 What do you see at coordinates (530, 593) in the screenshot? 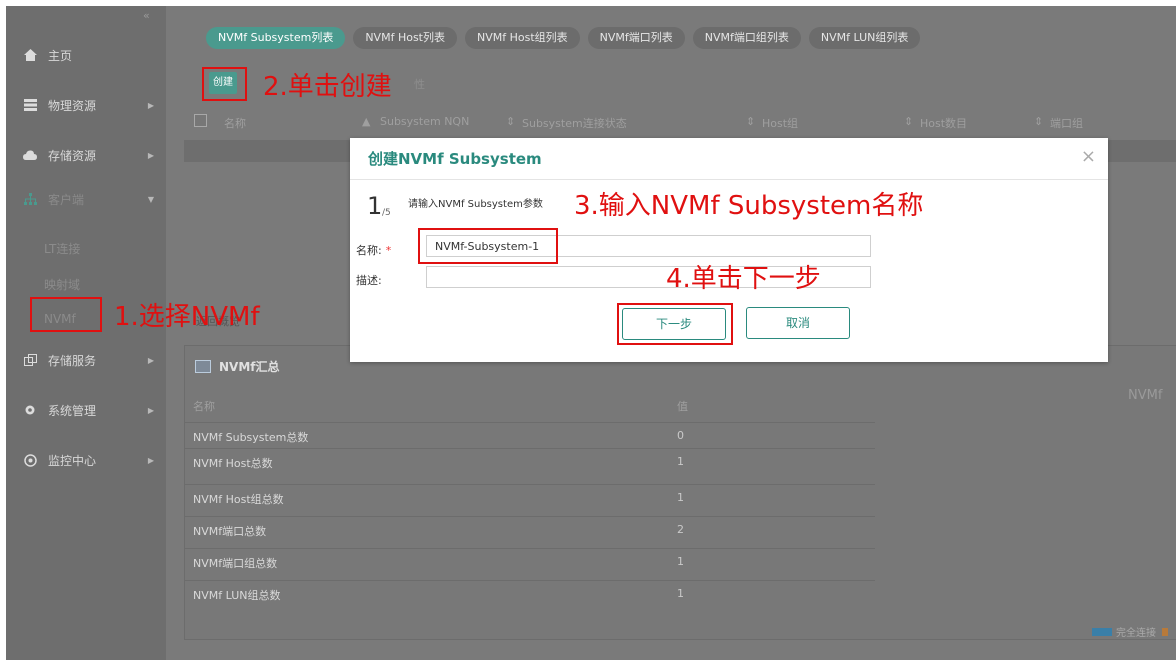
I see `summary-row: NVMf LUN组总数 1` at bounding box center [530, 593].